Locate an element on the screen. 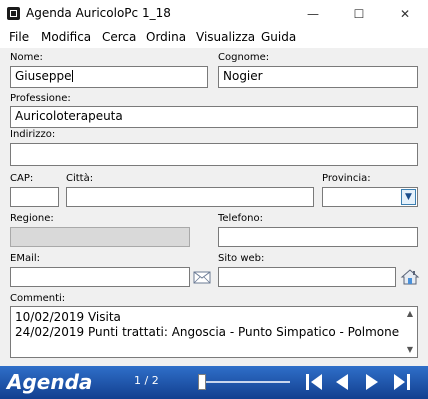 The height and width of the screenshot is (399, 428). email-label: EMail: is located at coordinates (25, 258).